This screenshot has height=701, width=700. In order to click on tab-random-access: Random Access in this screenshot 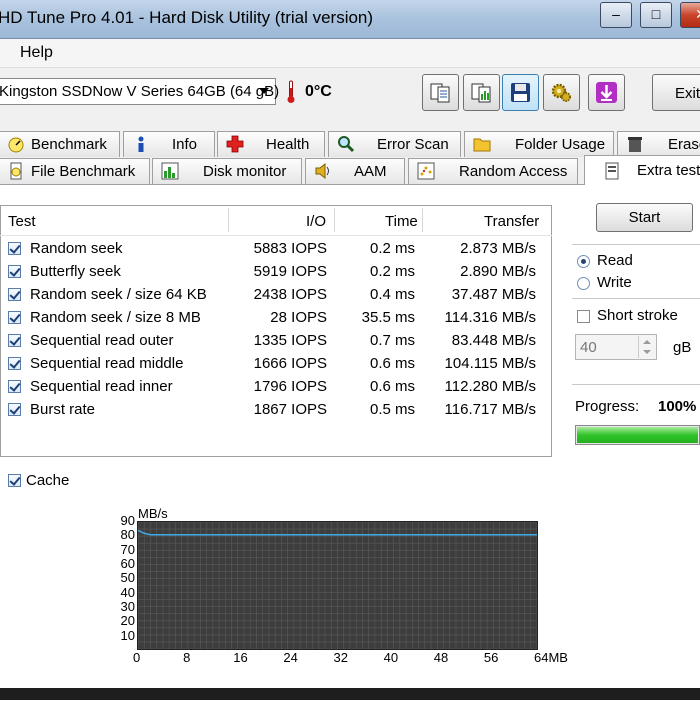, I will do `click(493, 171)`.